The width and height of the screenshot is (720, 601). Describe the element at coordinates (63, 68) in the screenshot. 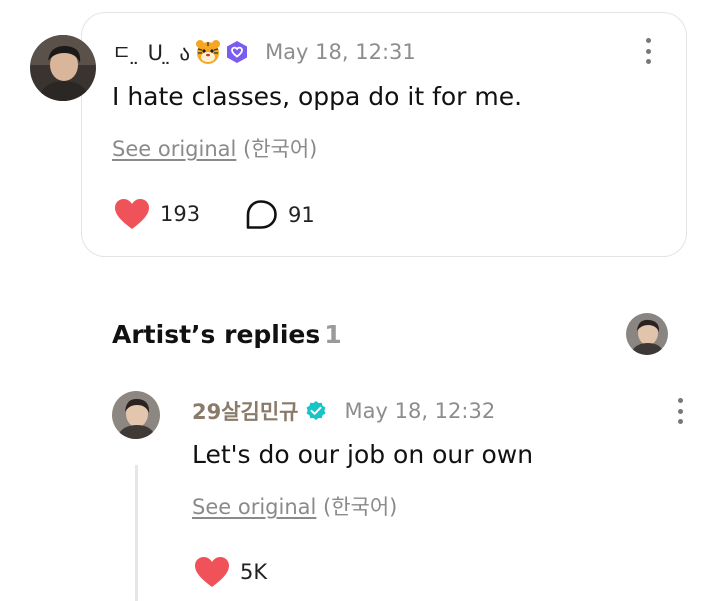

I see `fan-avatar` at that location.